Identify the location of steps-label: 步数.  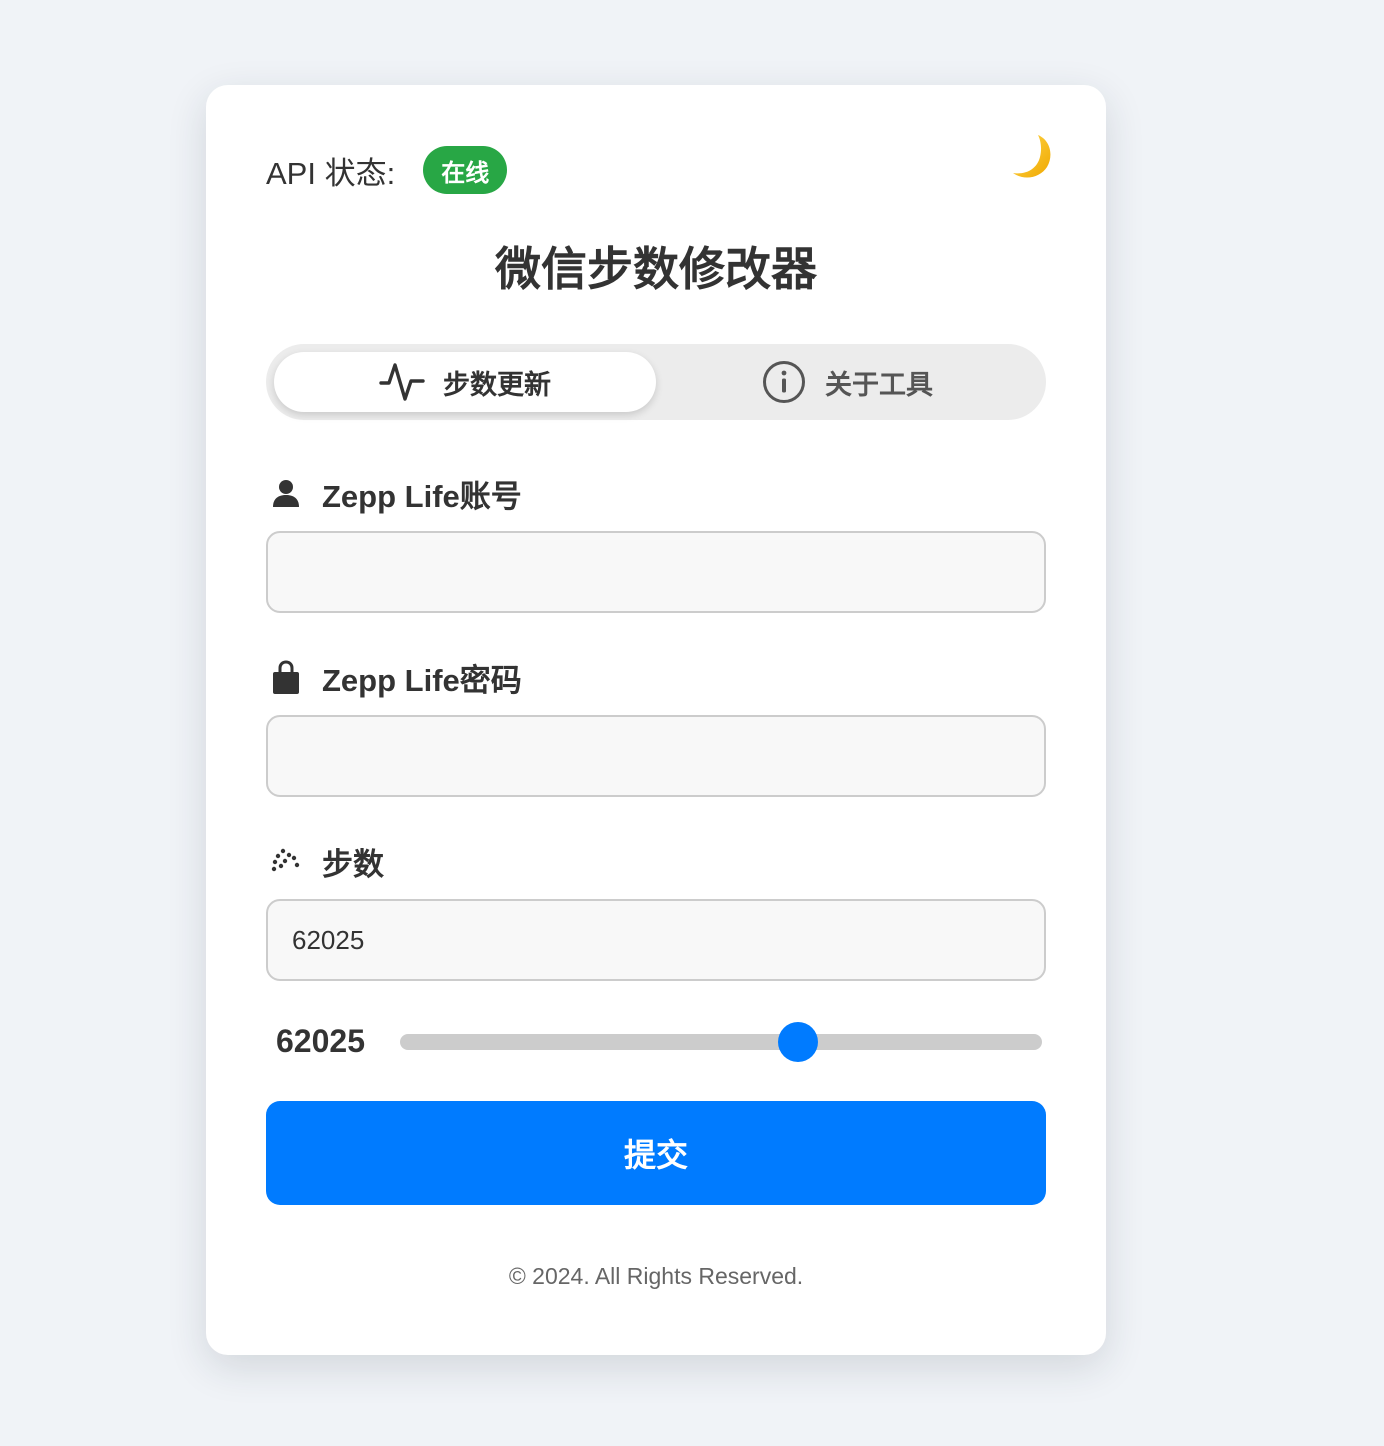
(325, 861).